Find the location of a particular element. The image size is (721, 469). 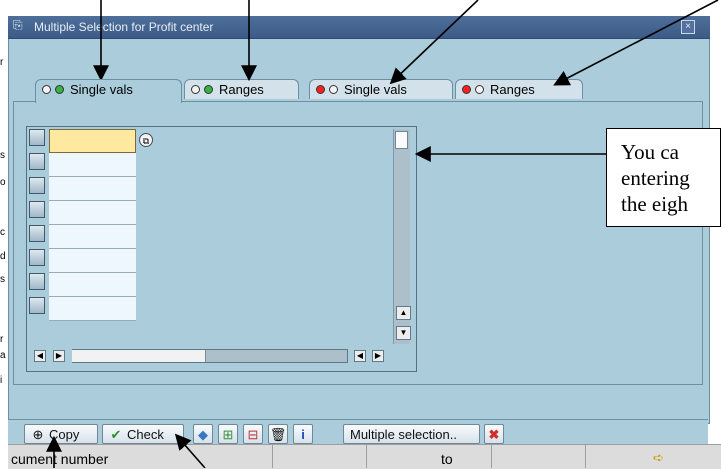

close-button: × is located at coordinates (688, 27).